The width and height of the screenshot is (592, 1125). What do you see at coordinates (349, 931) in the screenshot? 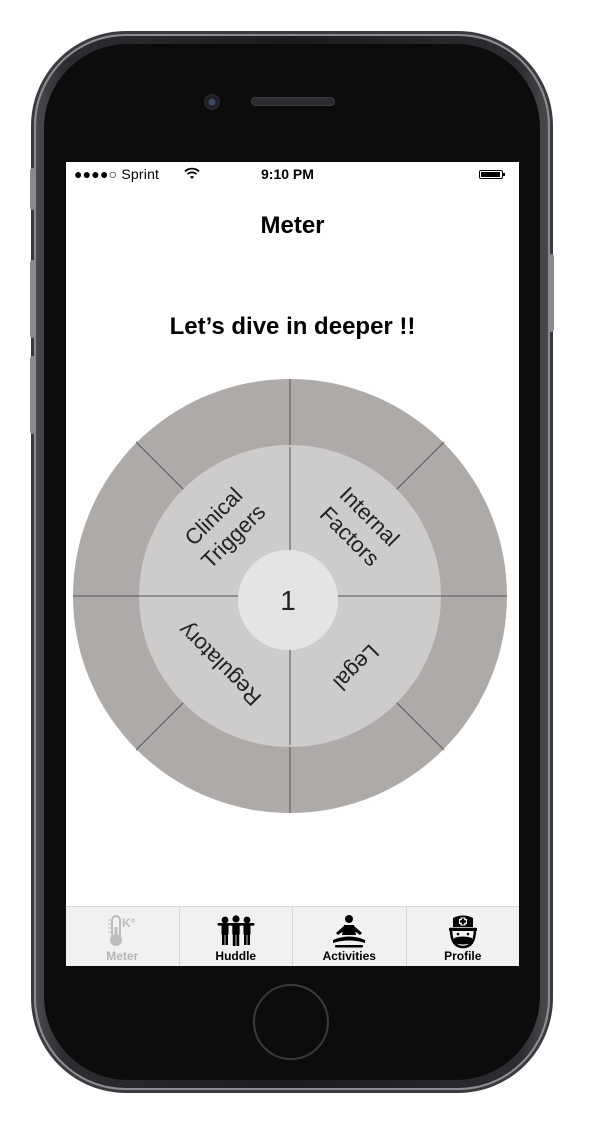
I see `meditation-icon` at bounding box center [349, 931].